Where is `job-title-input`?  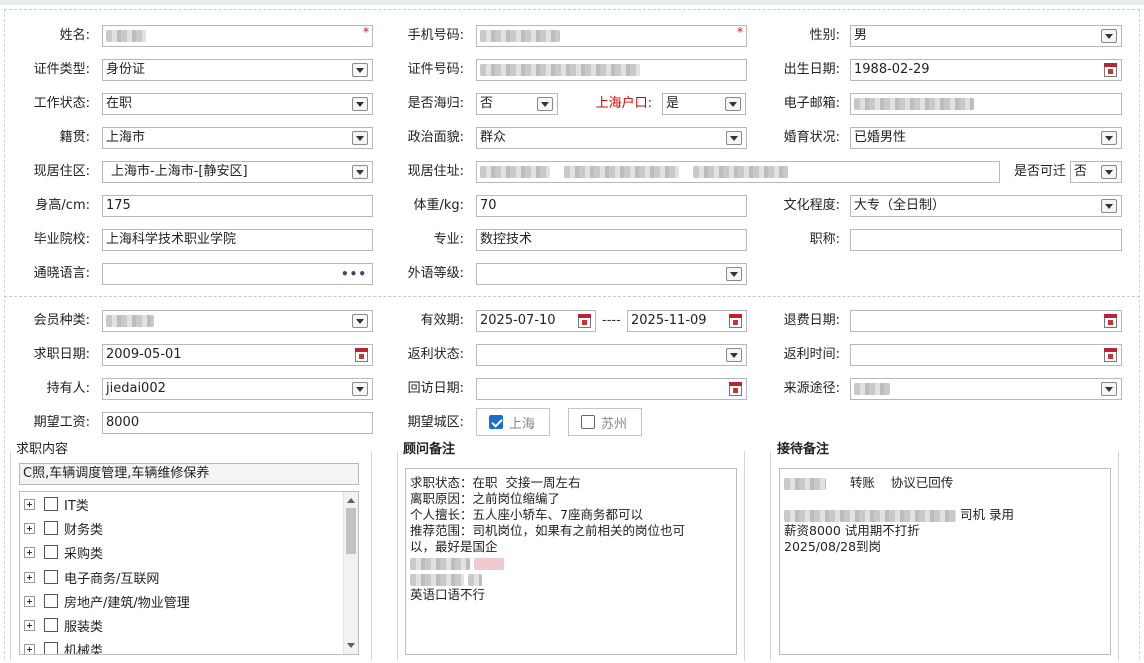 job-title-input is located at coordinates (986, 240).